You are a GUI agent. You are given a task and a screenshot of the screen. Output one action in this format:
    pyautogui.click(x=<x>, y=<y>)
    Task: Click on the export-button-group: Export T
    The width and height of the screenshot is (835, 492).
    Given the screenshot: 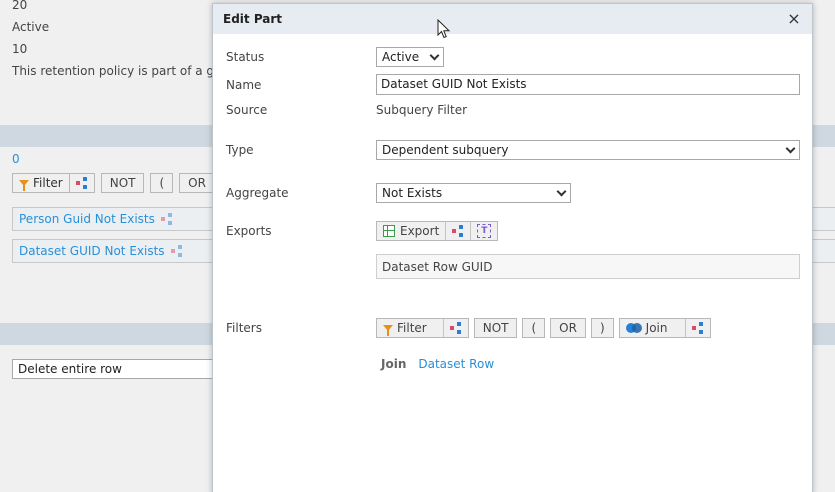 What is the action you would take?
    pyautogui.click(x=437, y=231)
    